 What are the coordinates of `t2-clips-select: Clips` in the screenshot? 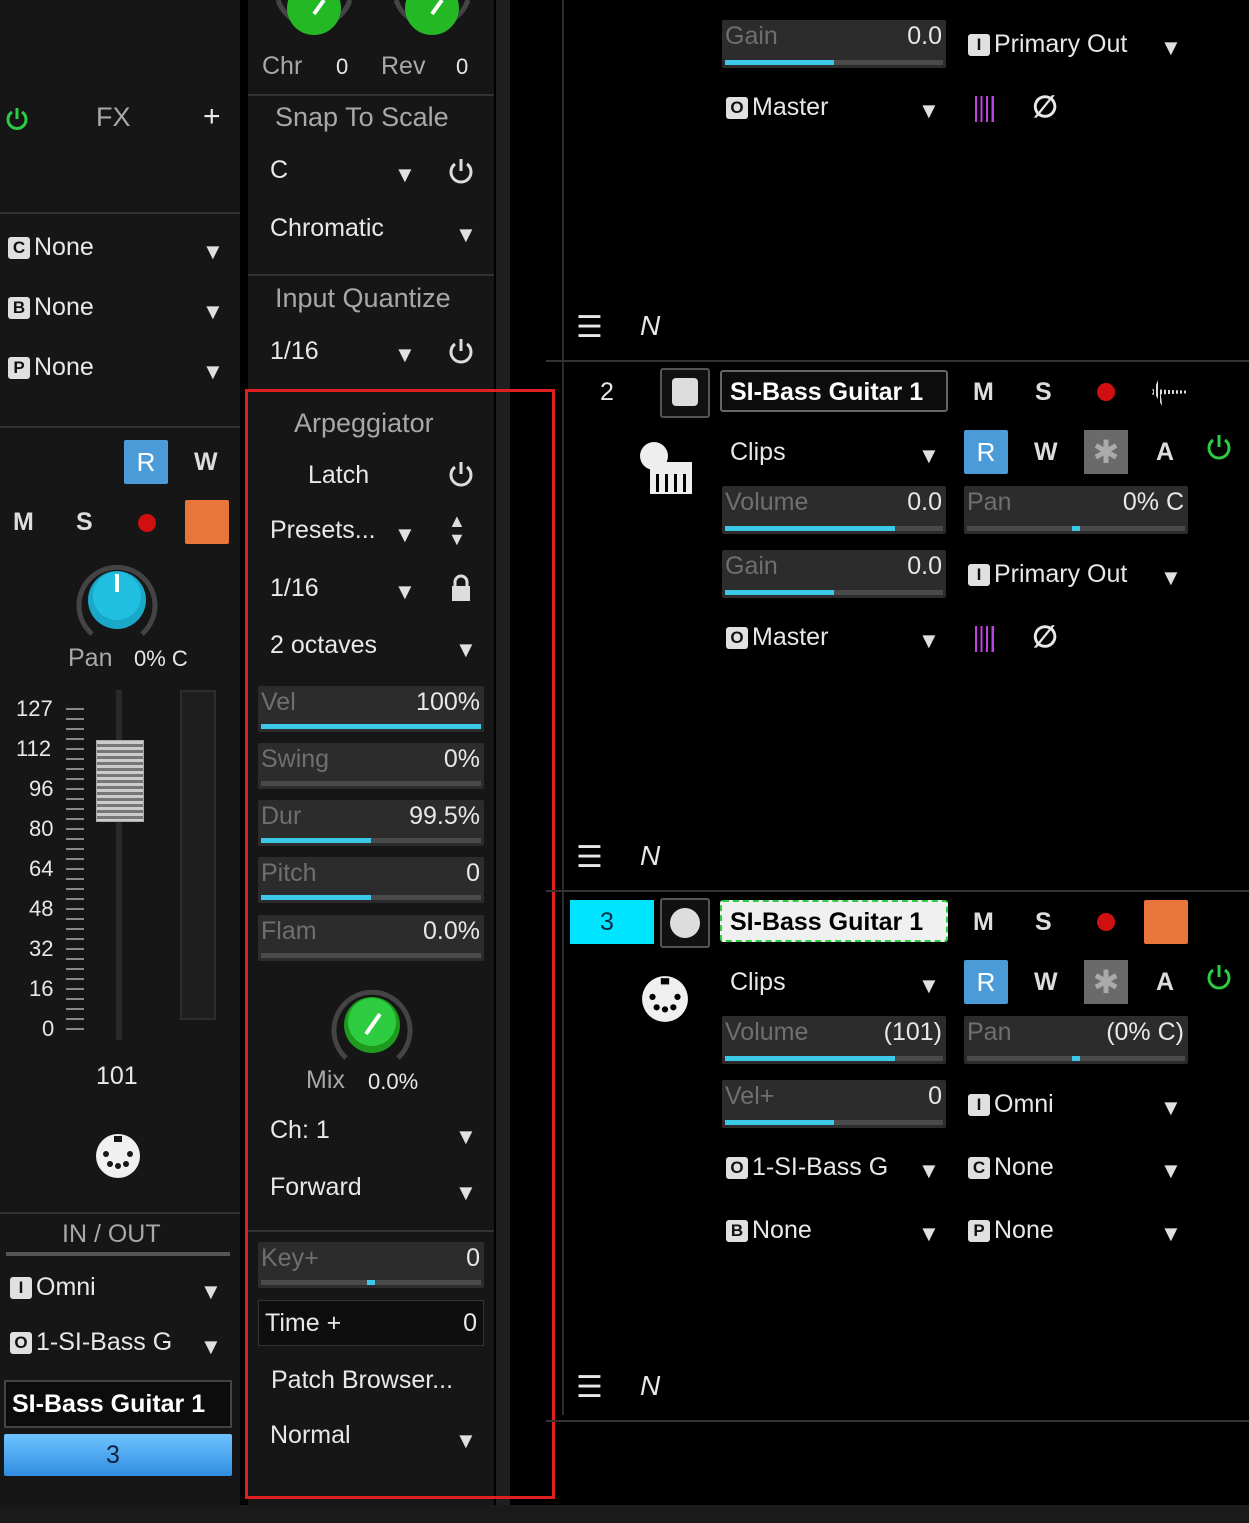 It's located at (758, 452).